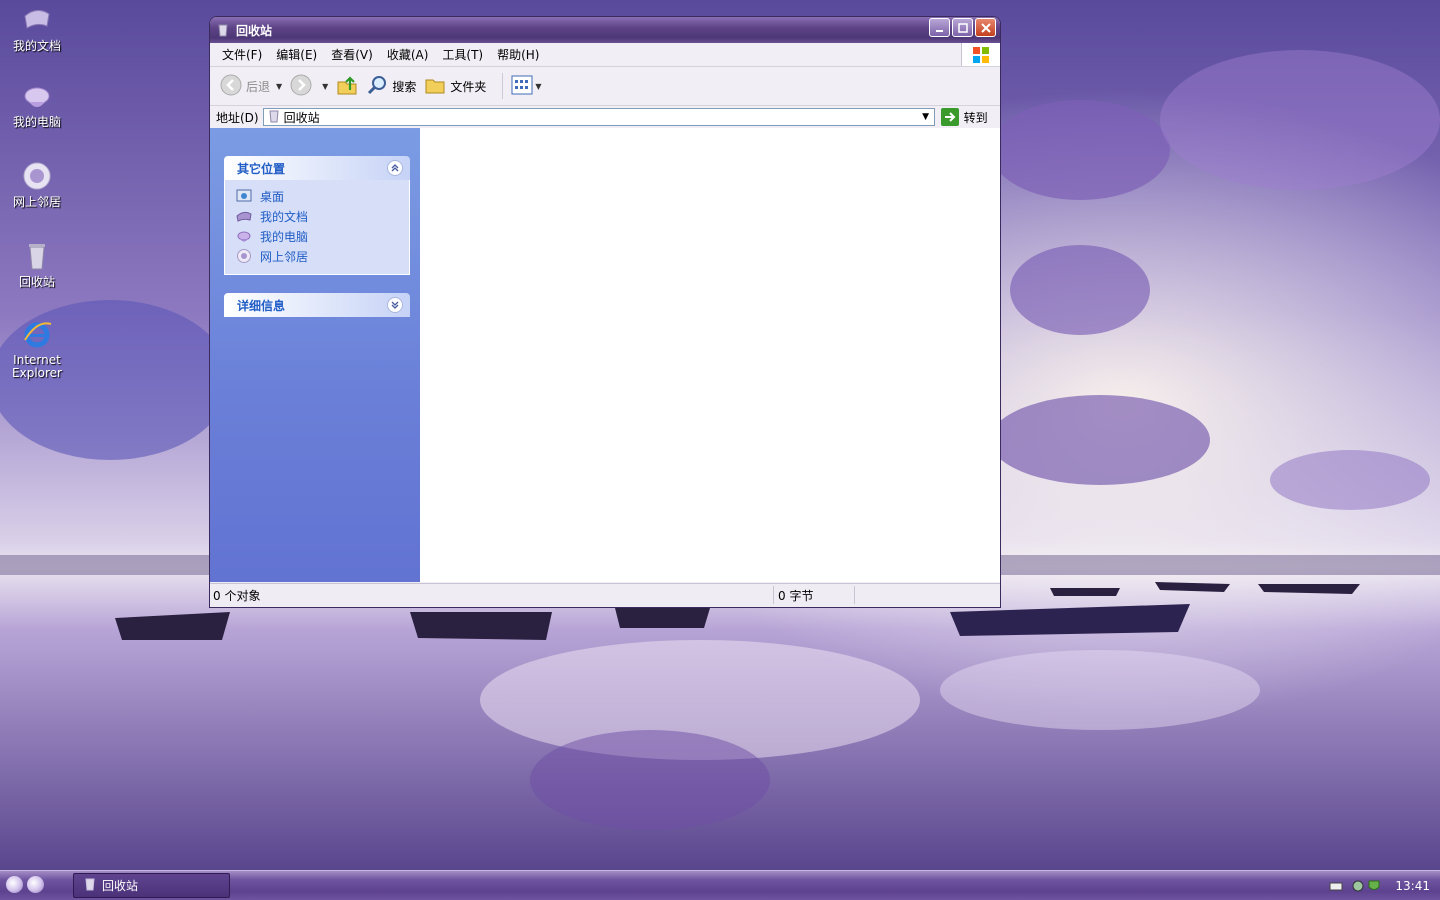  I want to click on collapse-chevron-icon, so click(395, 168).